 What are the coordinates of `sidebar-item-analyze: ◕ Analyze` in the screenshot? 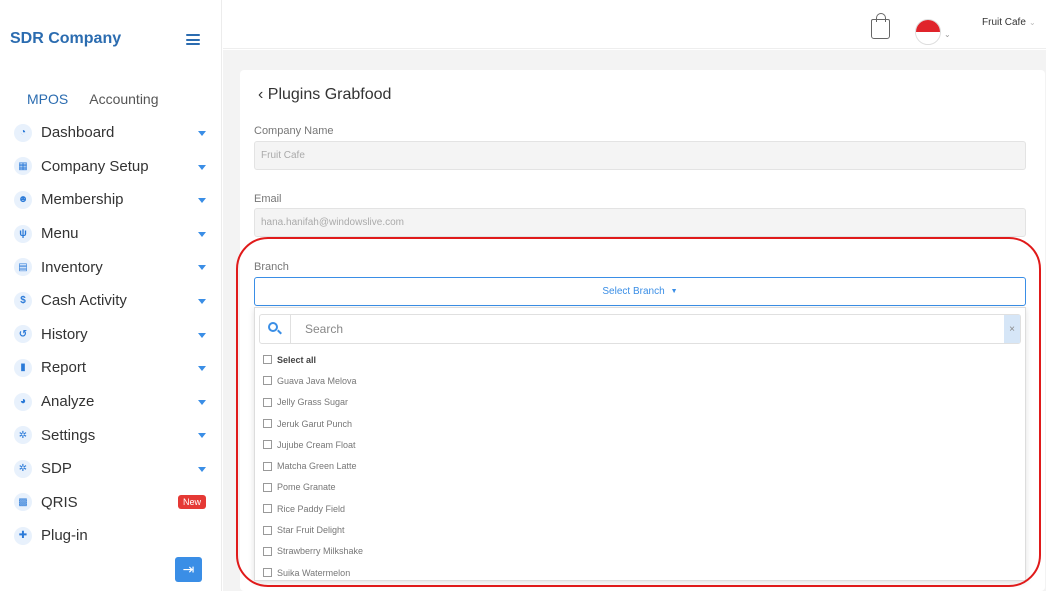 It's located at (112, 402).